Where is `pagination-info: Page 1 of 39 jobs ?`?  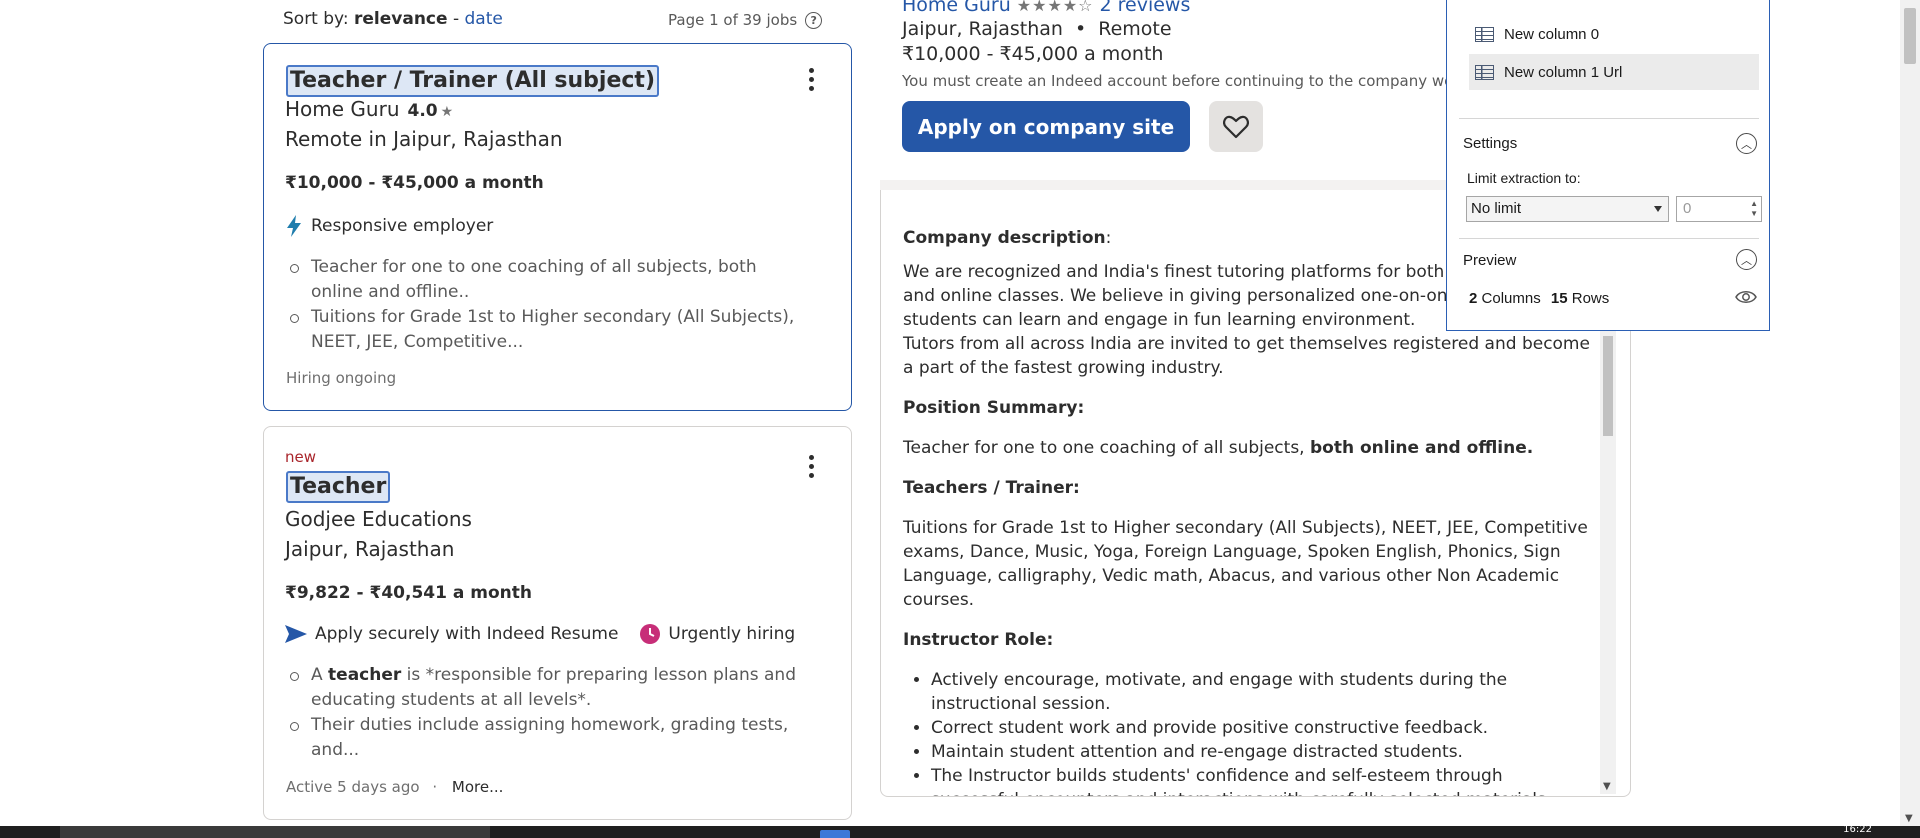 pagination-info: Page 1 of 39 jobs ? is located at coordinates (745, 20).